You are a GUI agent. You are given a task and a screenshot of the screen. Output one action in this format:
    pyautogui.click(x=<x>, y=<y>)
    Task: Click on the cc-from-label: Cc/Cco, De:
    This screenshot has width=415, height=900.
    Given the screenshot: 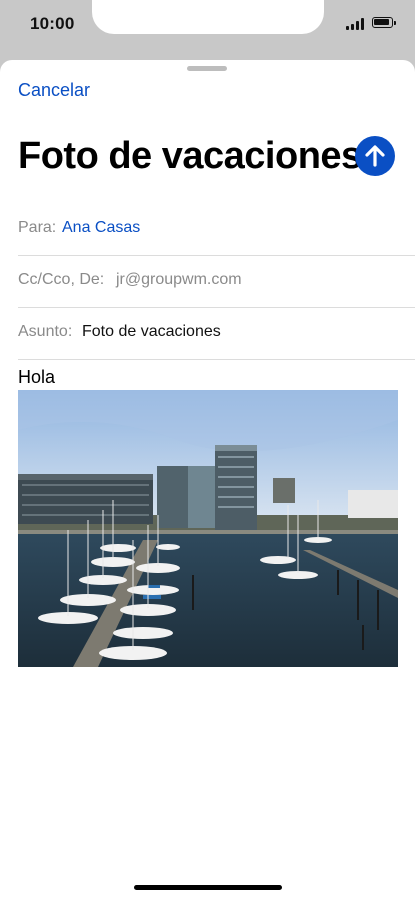 What is the action you would take?
    pyautogui.click(x=61, y=279)
    